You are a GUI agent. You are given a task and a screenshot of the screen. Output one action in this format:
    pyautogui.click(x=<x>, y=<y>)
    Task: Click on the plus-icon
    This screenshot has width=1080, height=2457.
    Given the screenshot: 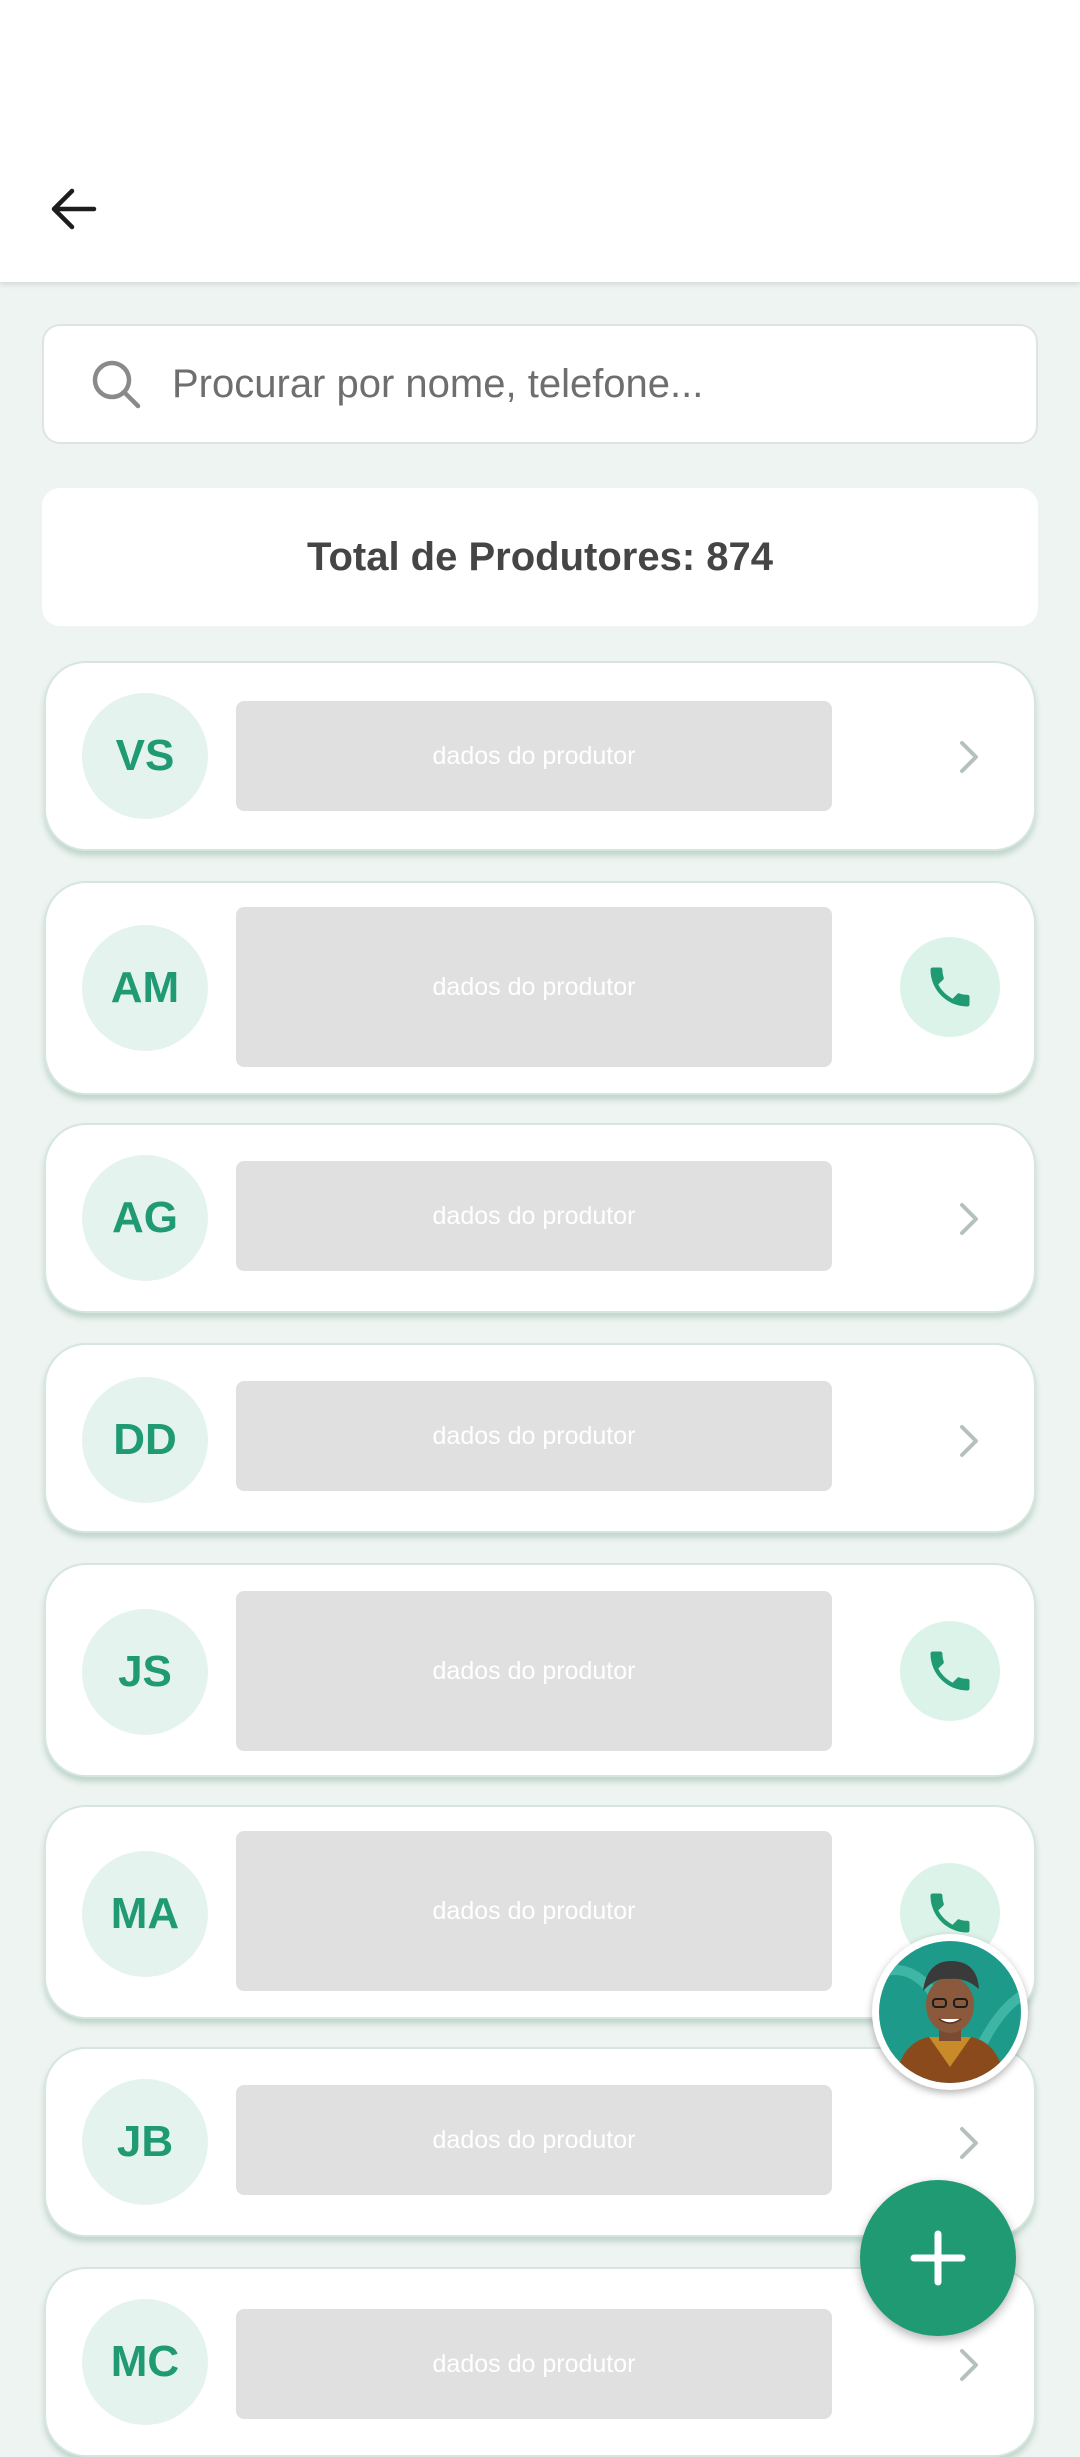 What is the action you would take?
    pyautogui.click(x=938, y=2258)
    